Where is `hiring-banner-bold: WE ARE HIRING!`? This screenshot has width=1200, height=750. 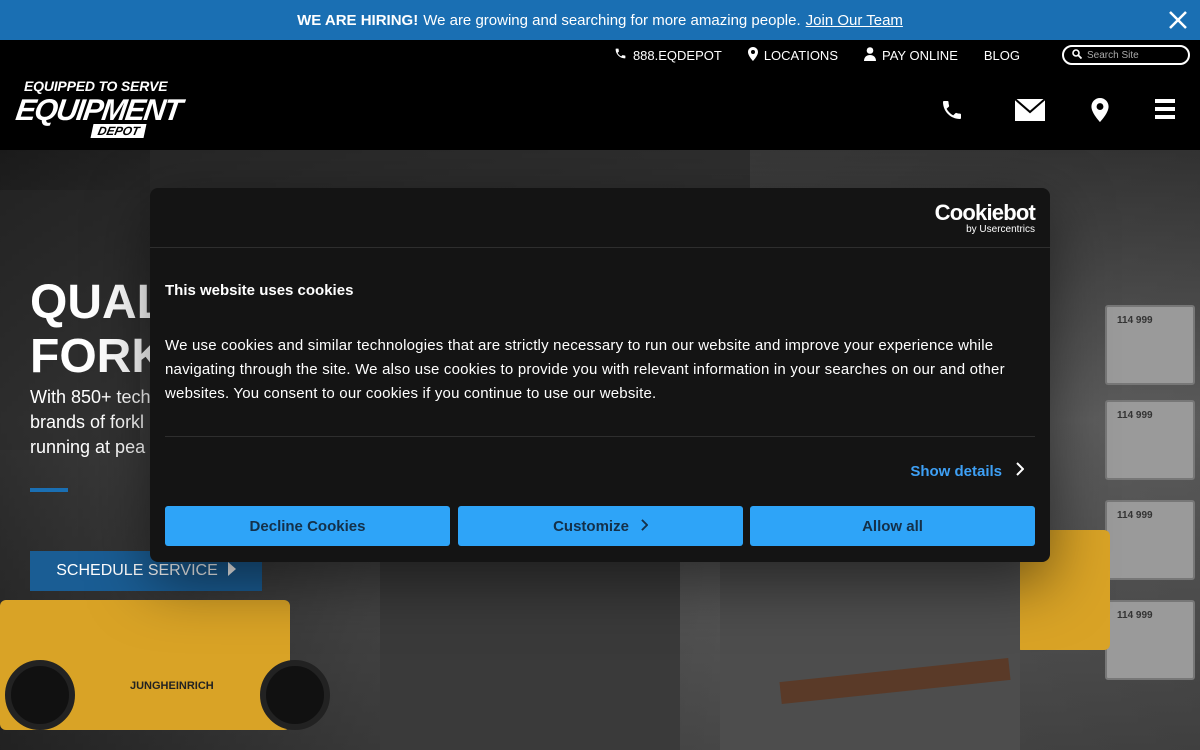
hiring-banner-bold: WE ARE HIRING! is located at coordinates (358, 20).